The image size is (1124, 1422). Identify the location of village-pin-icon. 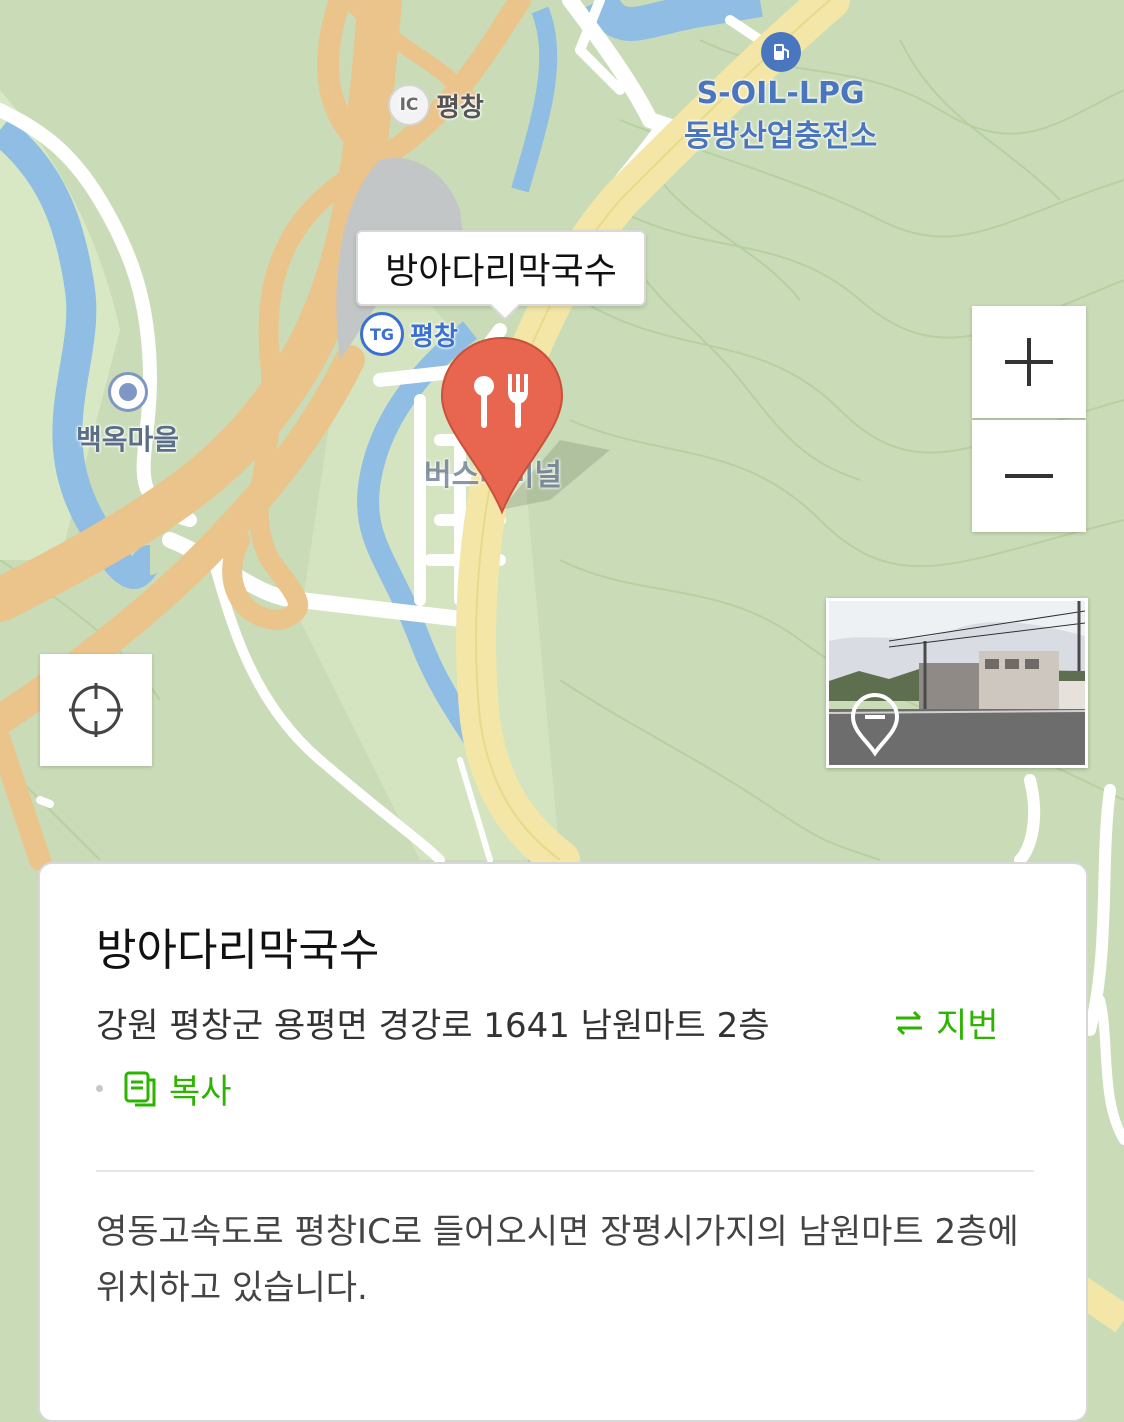
(127, 392).